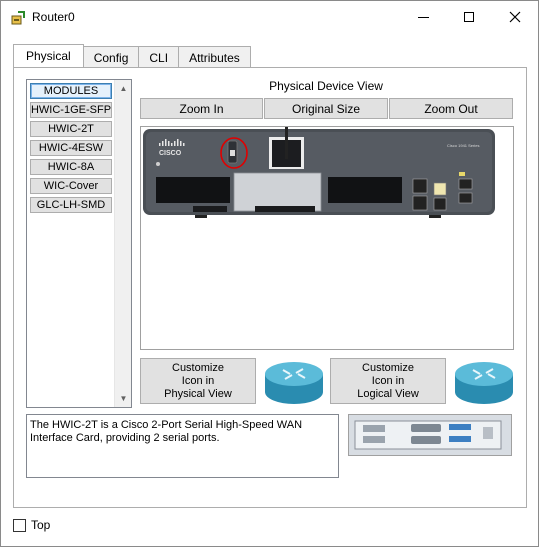 This screenshot has height=547, width=539. What do you see at coordinates (71, 205) in the screenshot?
I see `module-item-glc-lh-smd: GLC-LH-SMD` at bounding box center [71, 205].